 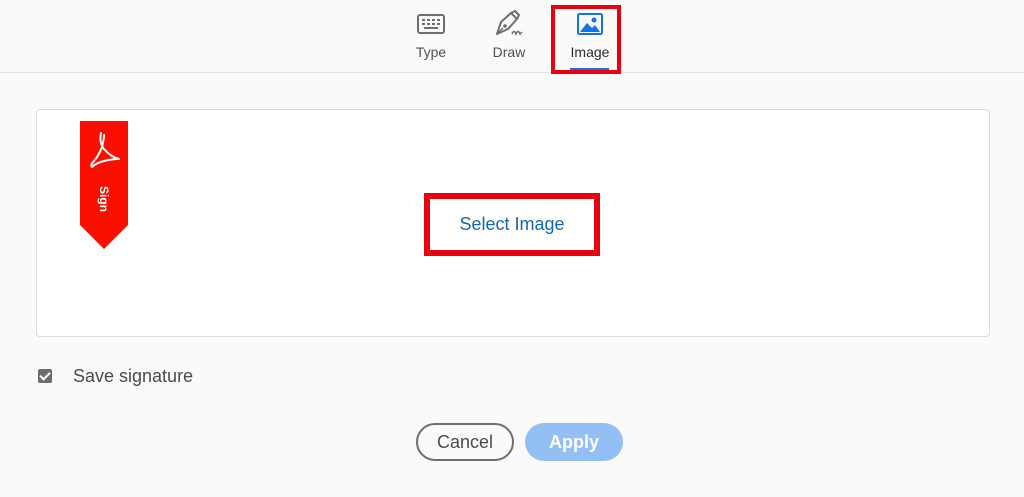 I want to click on selected-tab-indicator, so click(x=589, y=69).